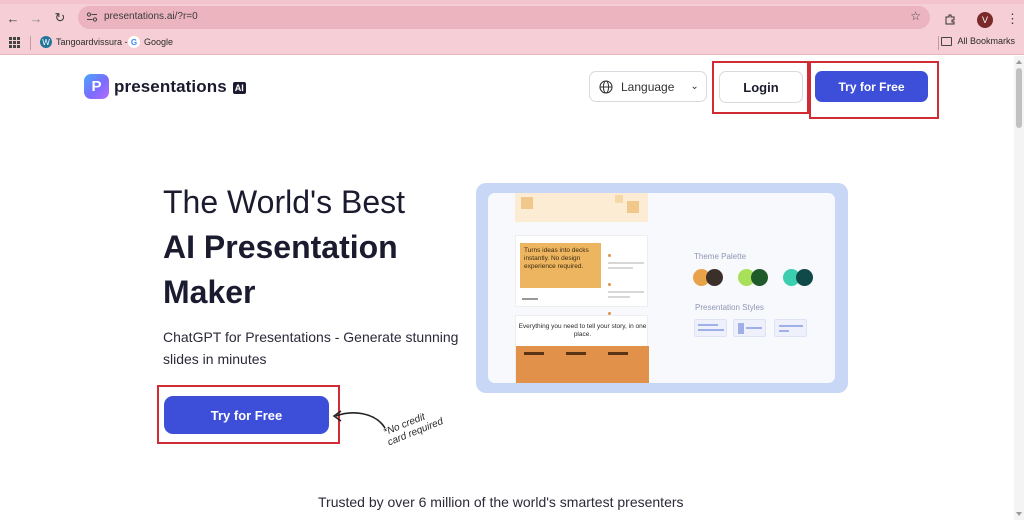 The image size is (1024, 520). What do you see at coordinates (1019, 62) in the screenshot?
I see `scroll-up-icon` at bounding box center [1019, 62].